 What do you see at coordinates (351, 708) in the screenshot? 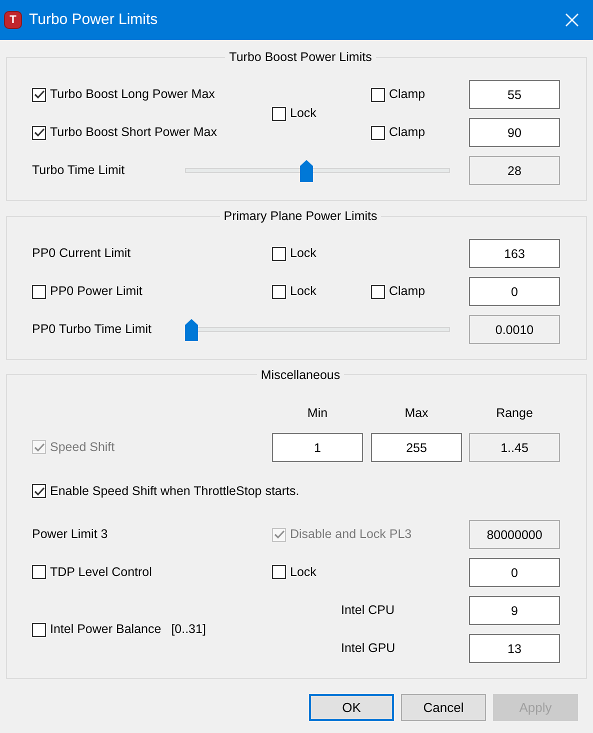
I see `dialog-button: OK` at bounding box center [351, 708].